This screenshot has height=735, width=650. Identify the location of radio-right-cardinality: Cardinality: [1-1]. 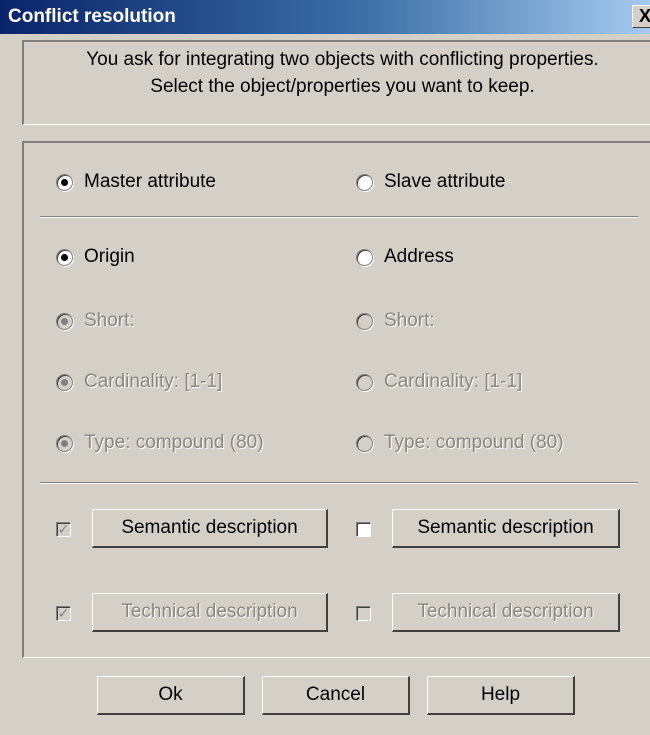
(439, 382).